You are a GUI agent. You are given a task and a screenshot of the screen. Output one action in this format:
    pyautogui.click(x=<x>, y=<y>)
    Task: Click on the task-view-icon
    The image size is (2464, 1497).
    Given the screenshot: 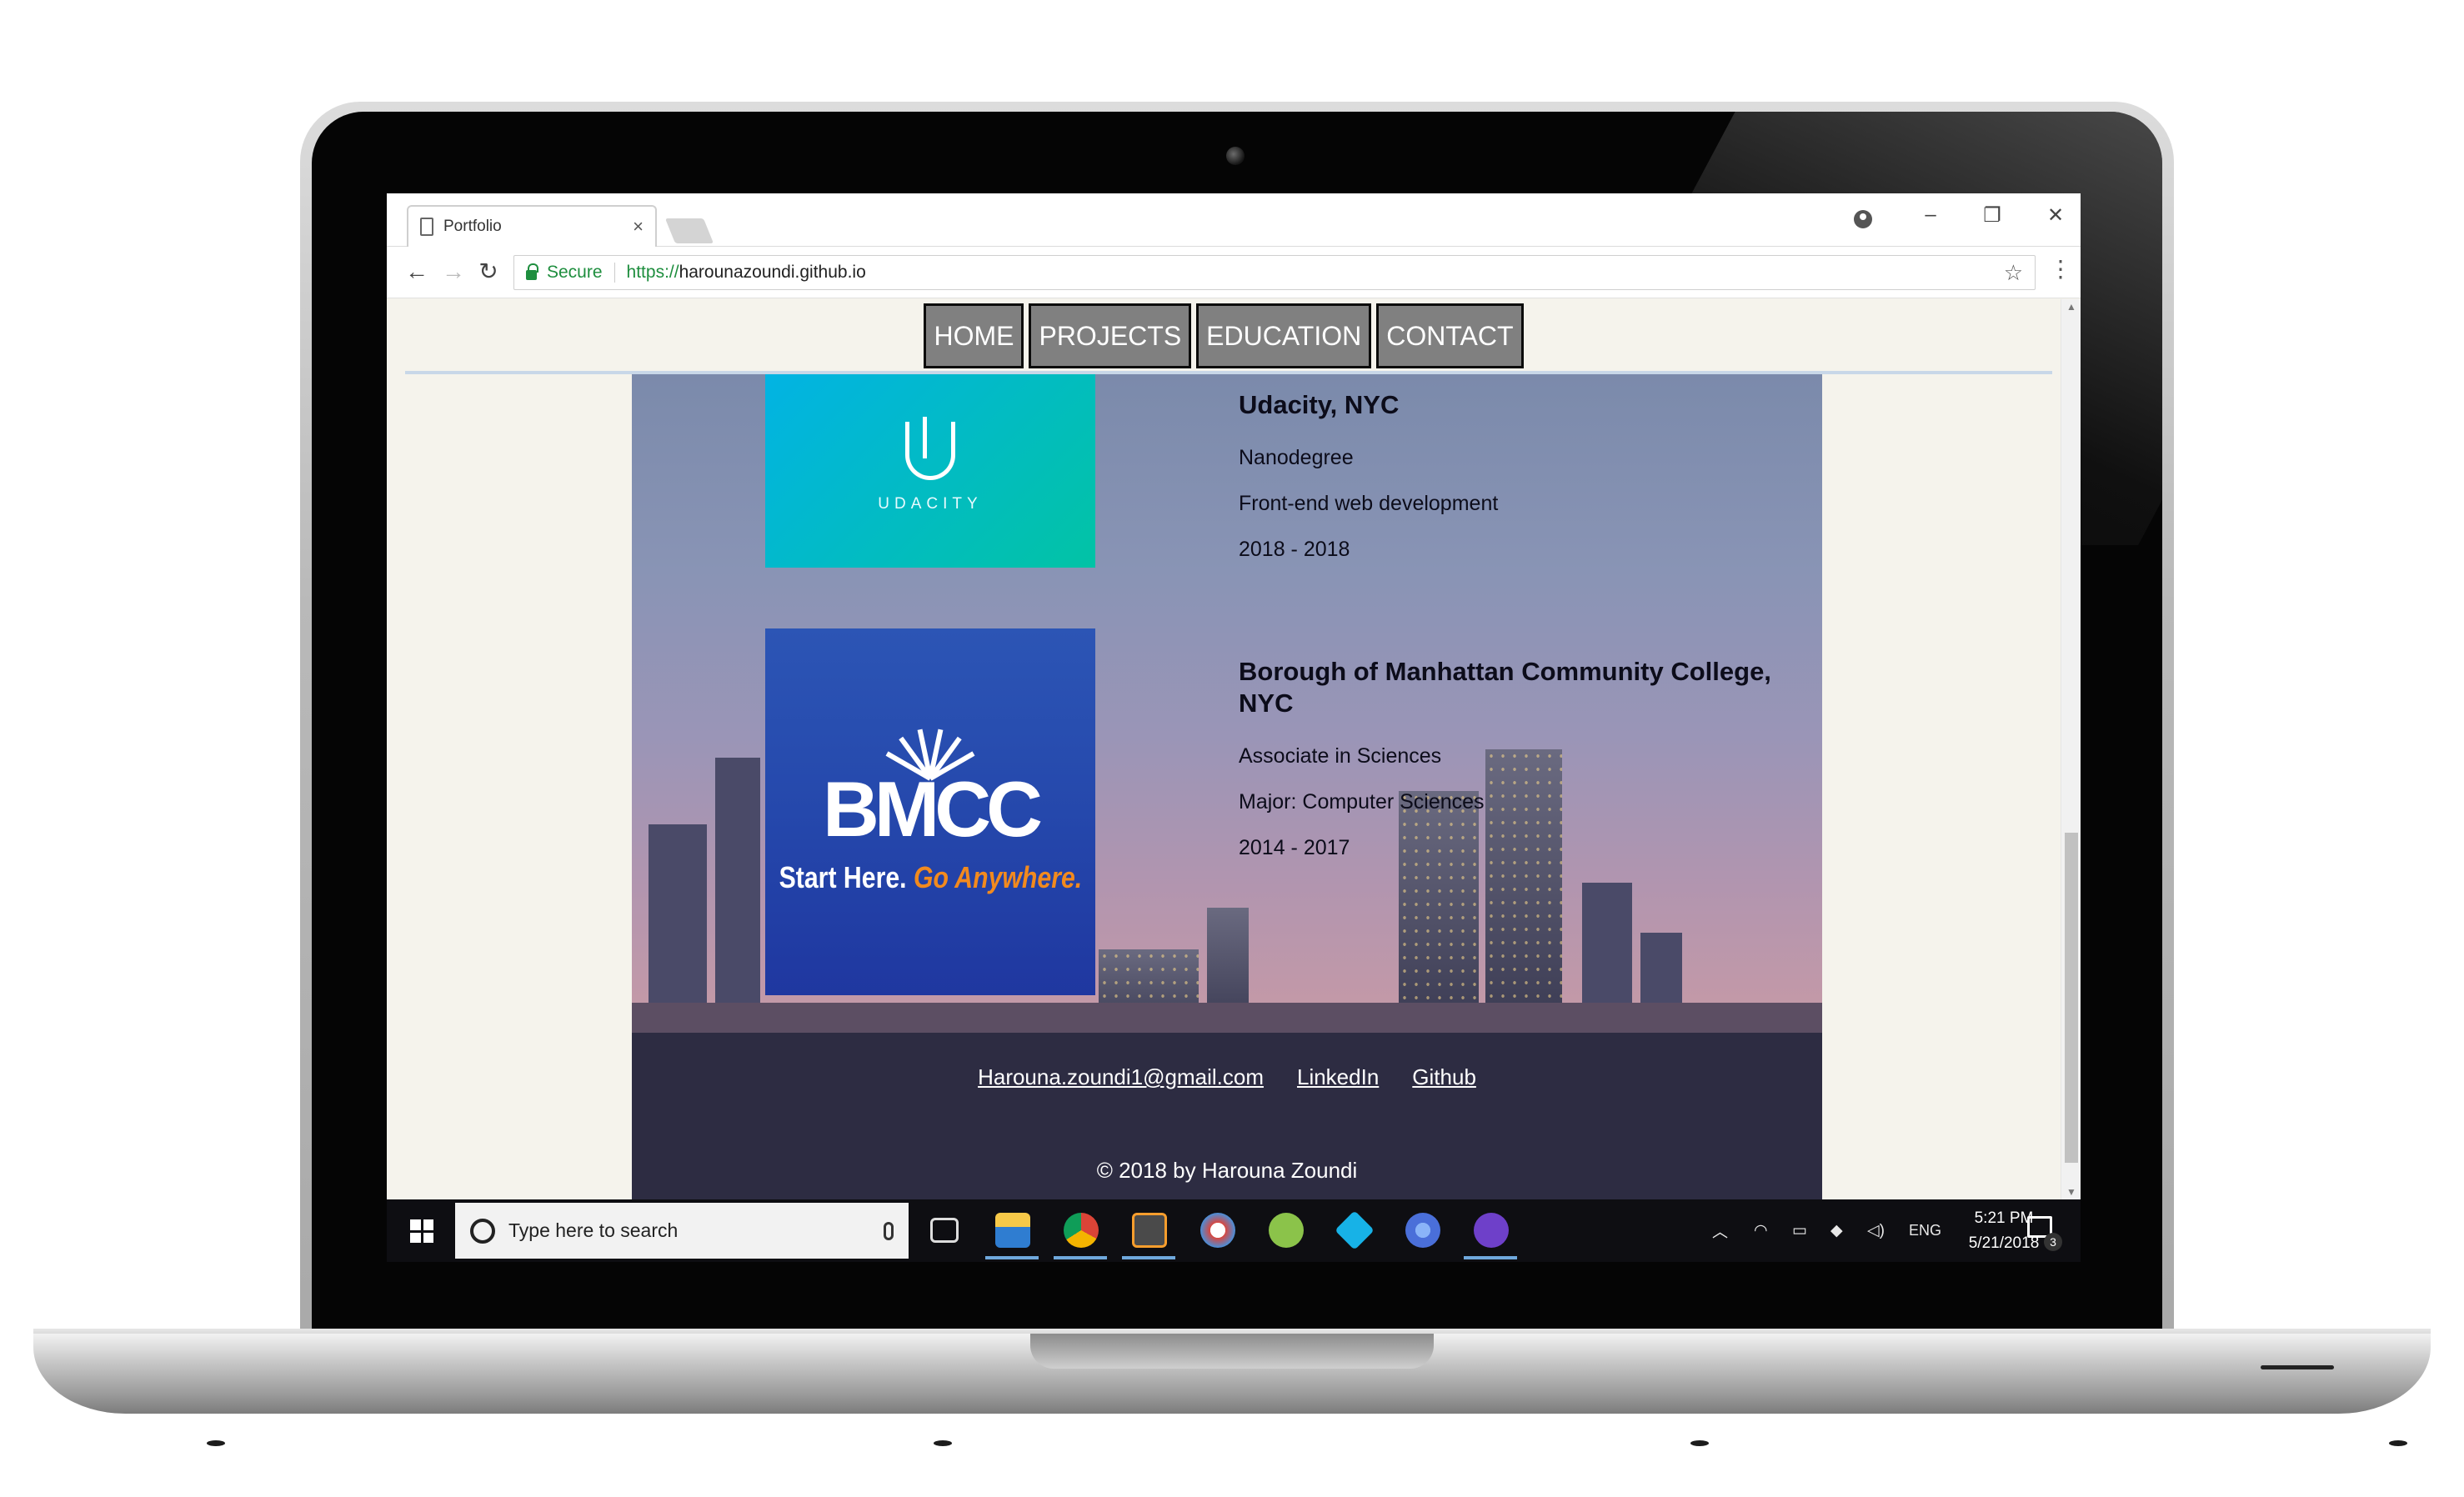 What is the action you would take?
    pyautogui.click(x=944, y=1230)
    